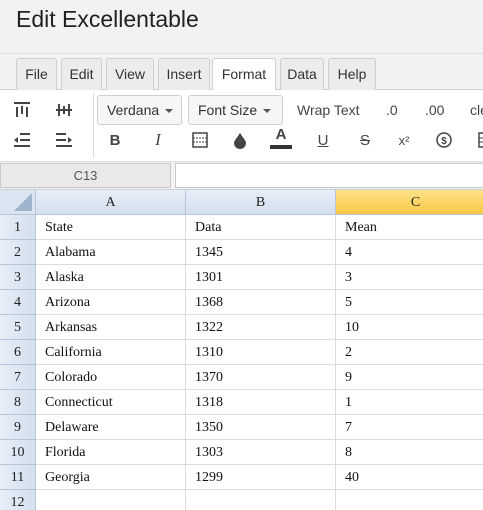 Image resolution: width=483 pixels, height=510 pixels. Describe the element at coordinates (18, 277) in the screenshot. I see `row-header: 3` at that location.